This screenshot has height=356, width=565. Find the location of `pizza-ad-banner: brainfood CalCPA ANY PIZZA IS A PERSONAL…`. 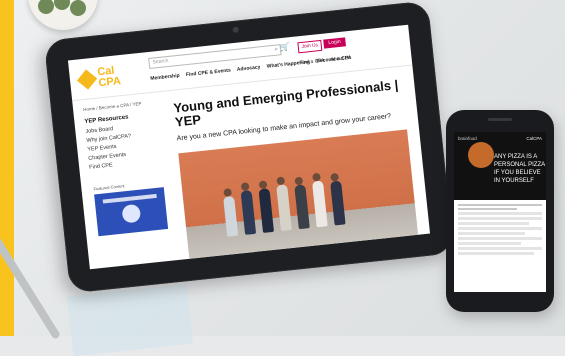

pizza-ad-banner: brainfood CalCPA ANY PIZZA IS A PERSONAL… is located at coordinates (500, 166).